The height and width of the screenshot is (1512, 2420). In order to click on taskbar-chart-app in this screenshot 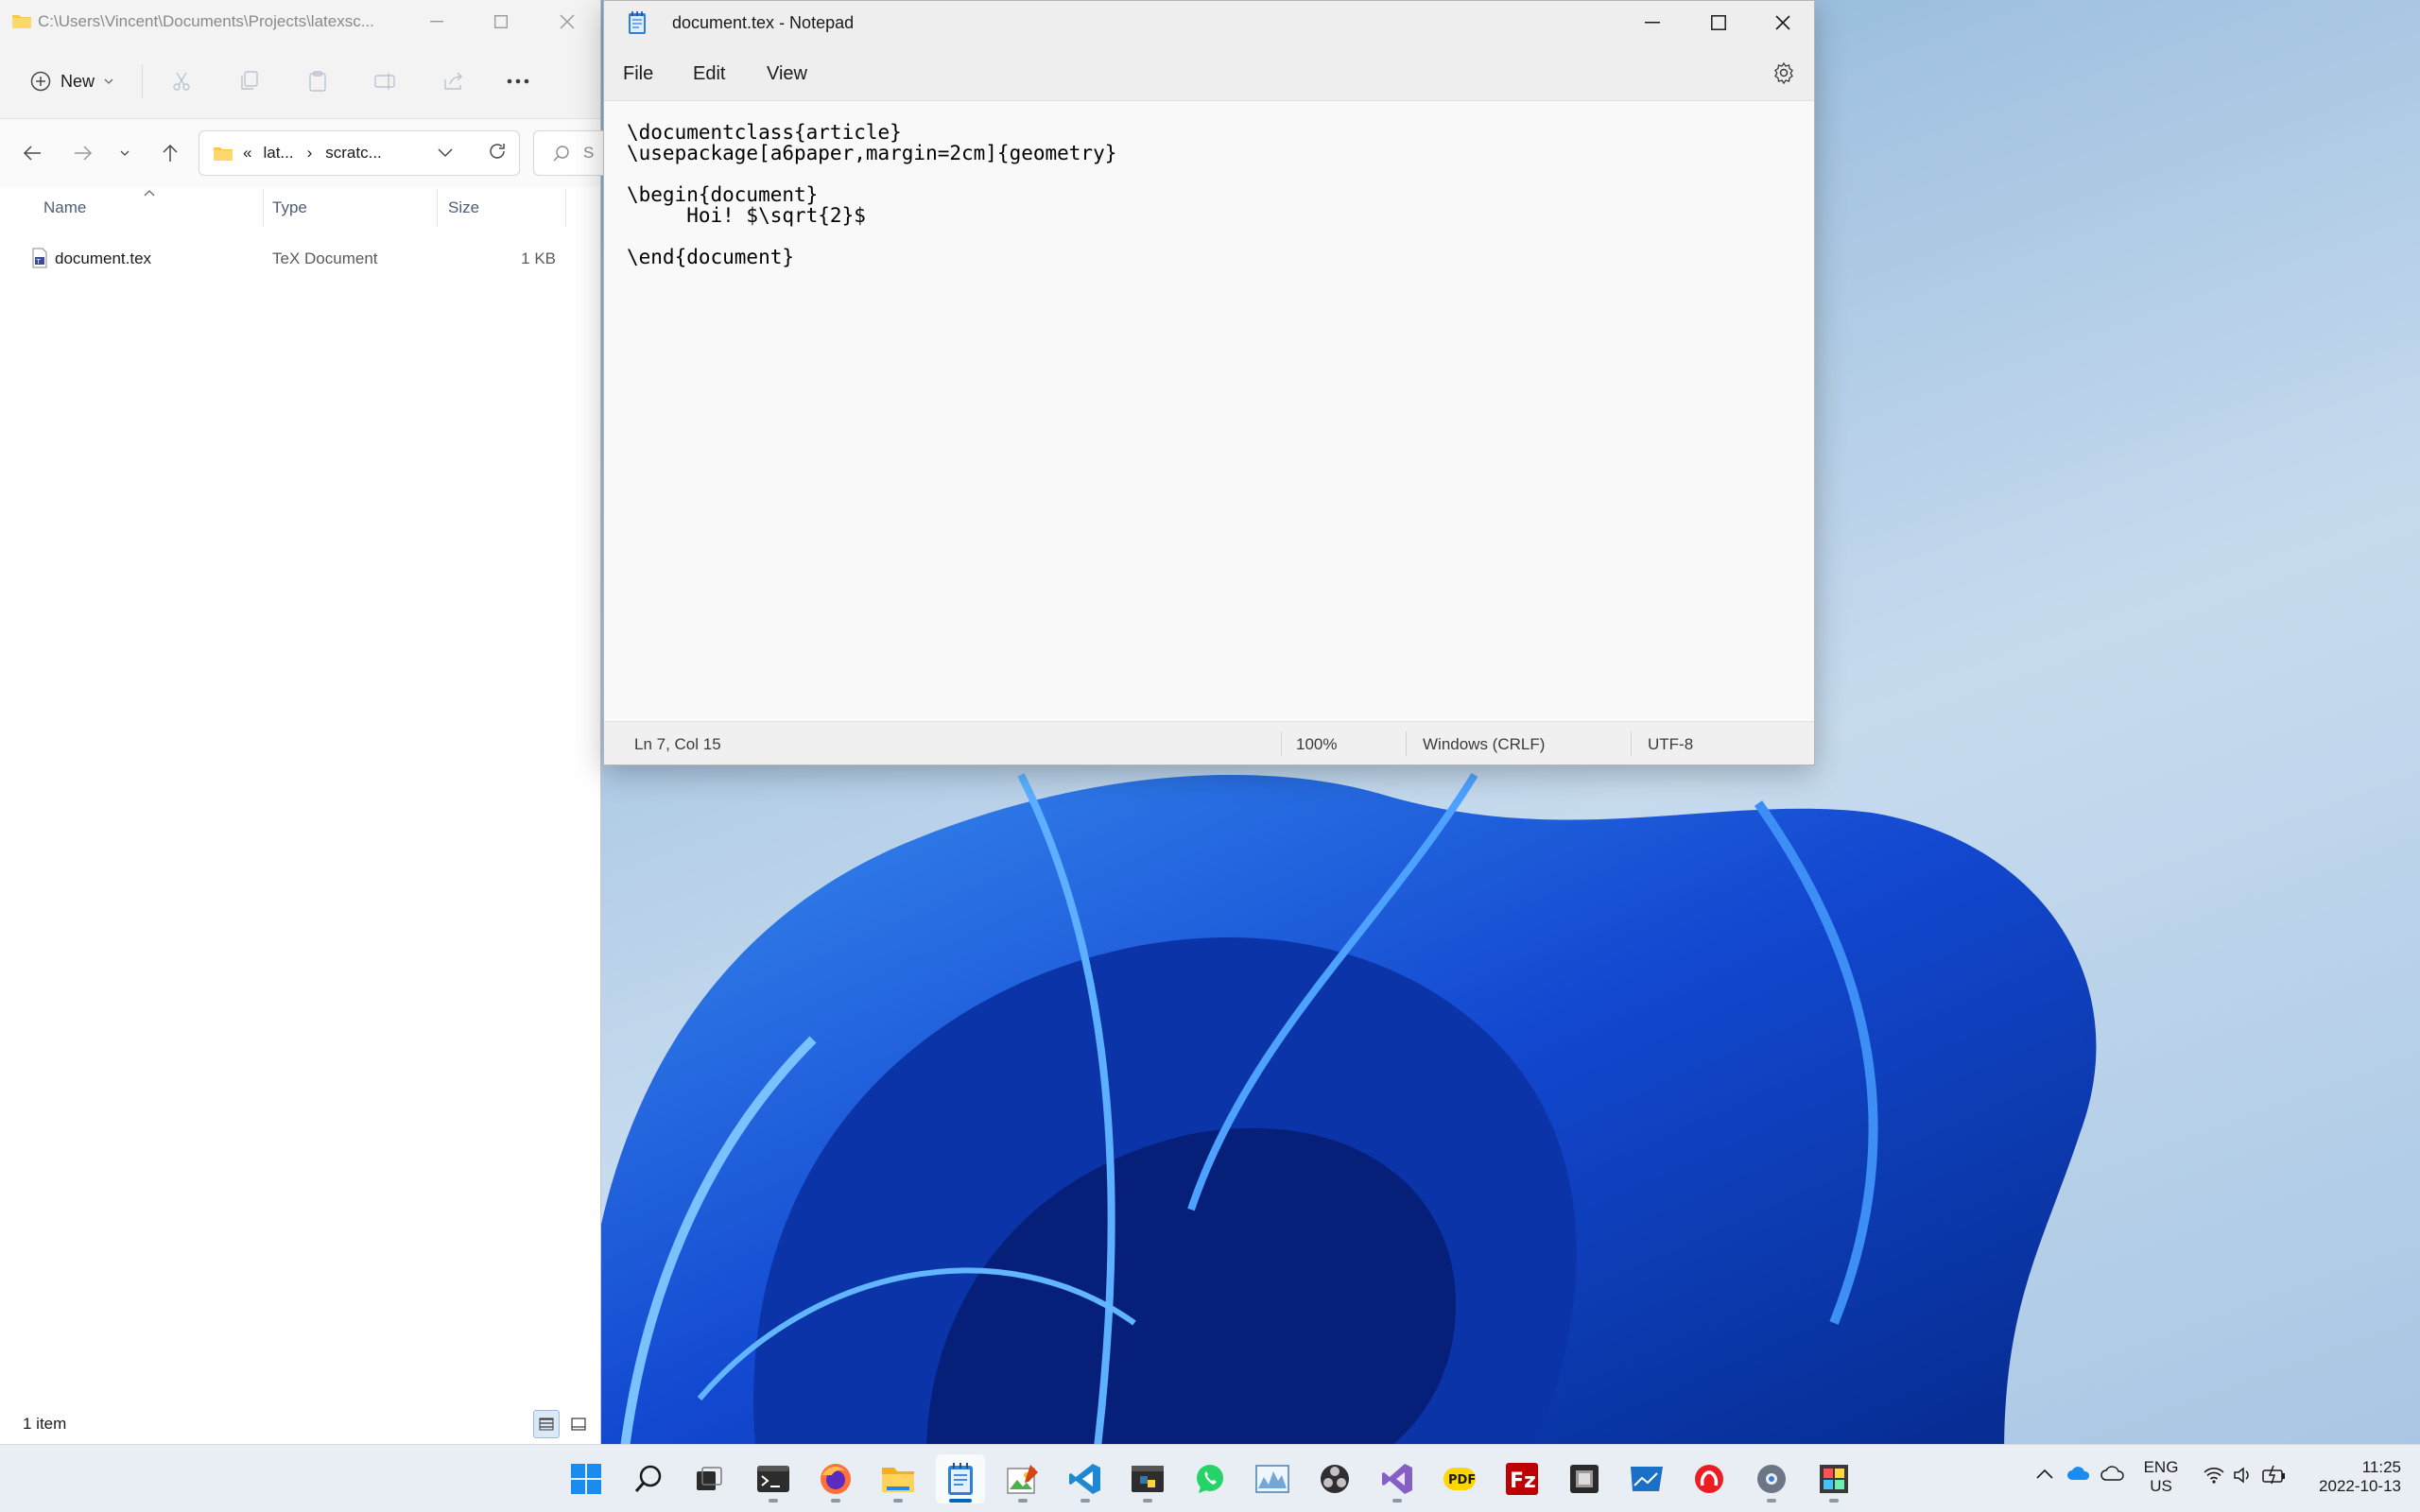, I will do `click(1646, 1478)`.